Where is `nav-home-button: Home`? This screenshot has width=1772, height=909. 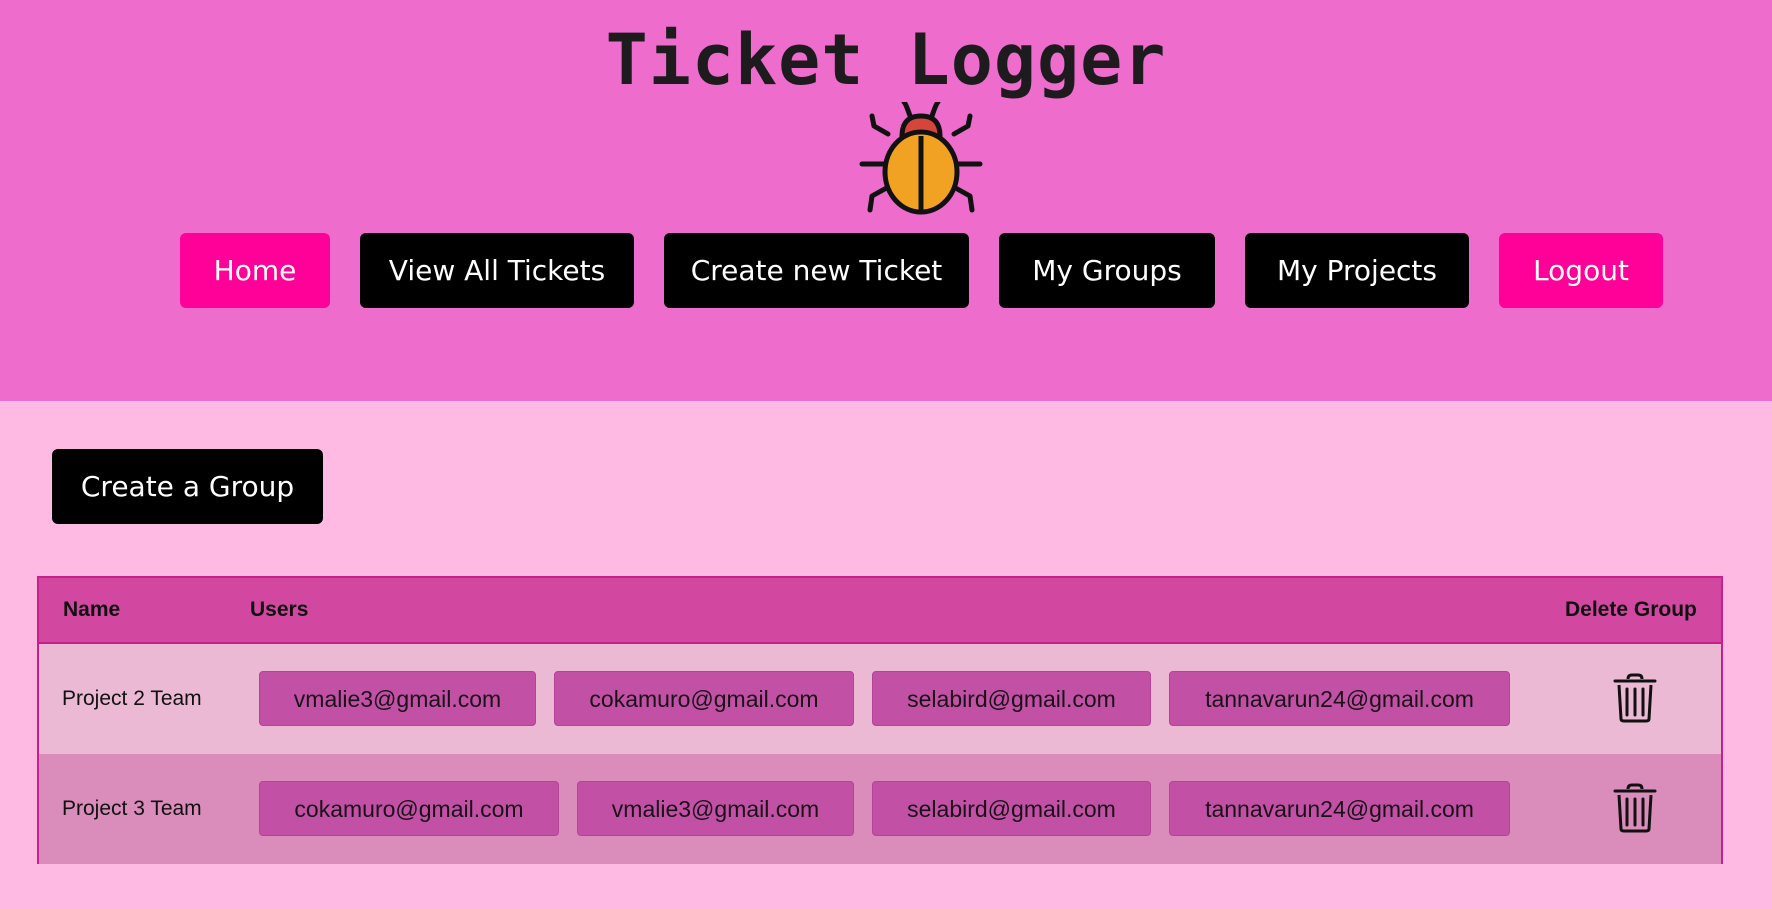
nav-home-button: Home is located at coordinates (255, 270).